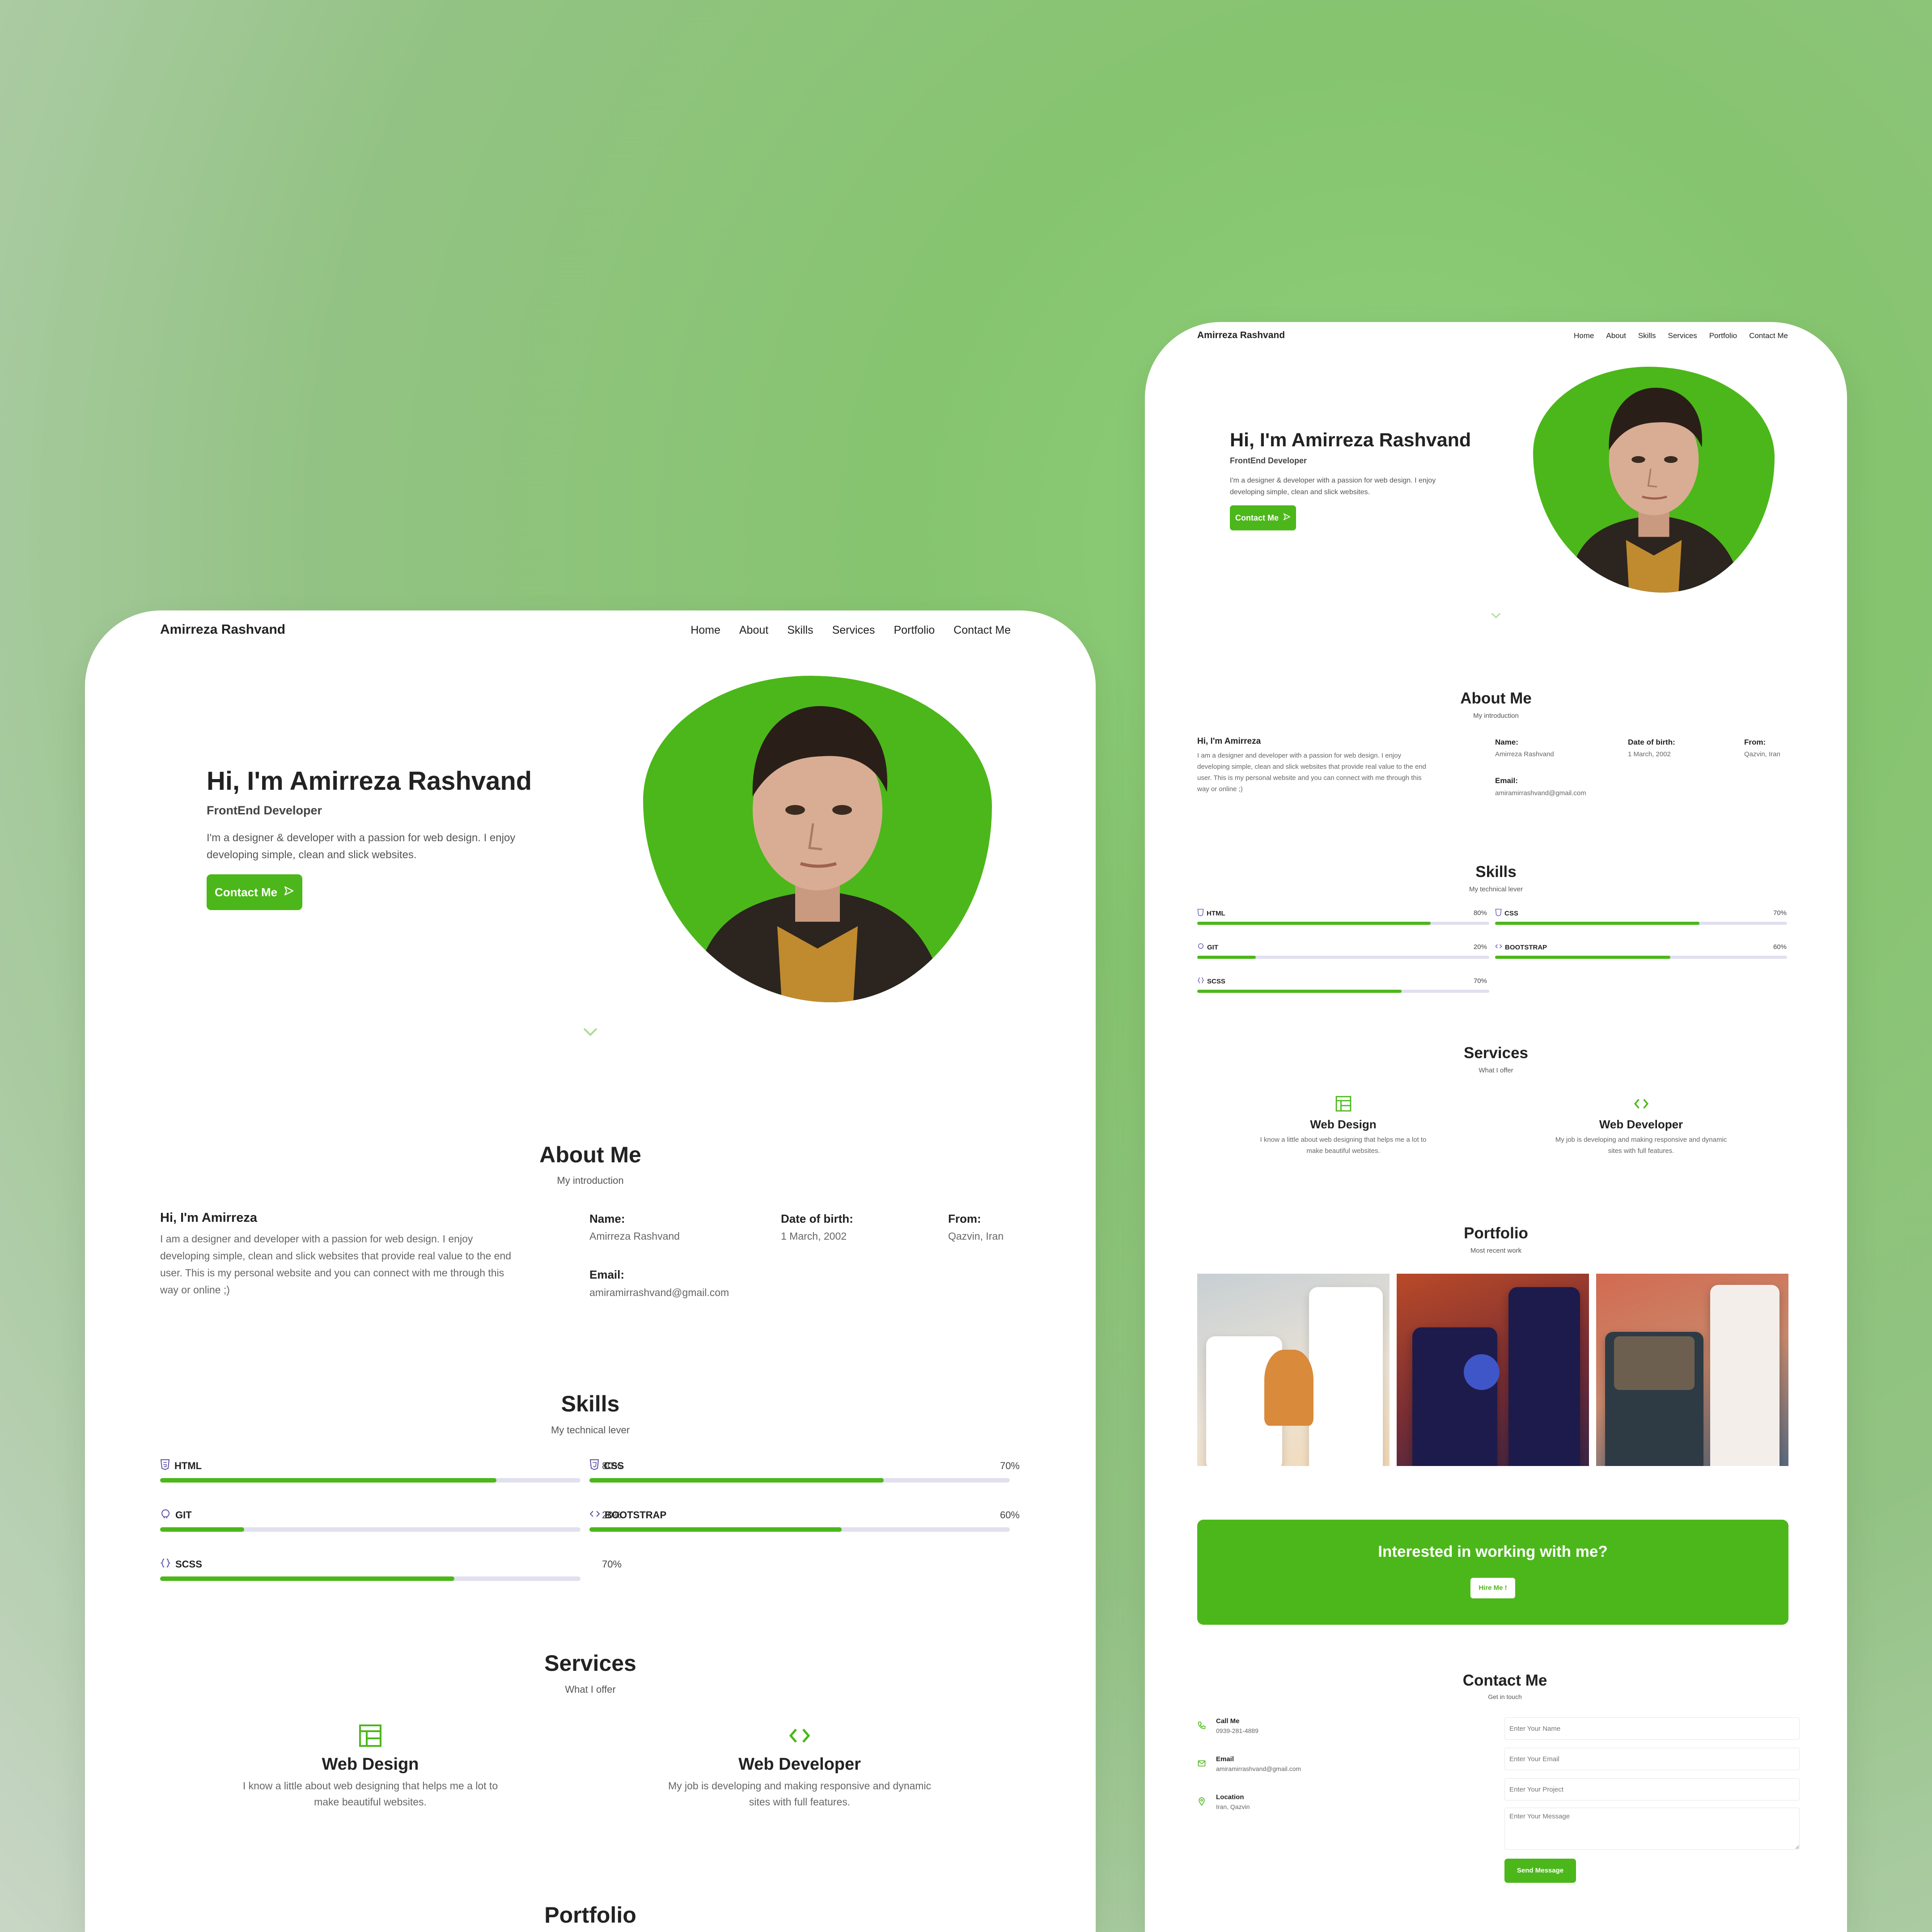 The height and width of the screenshot is (1932, 1932). I want to click on email-input, so click(1652, 1759).